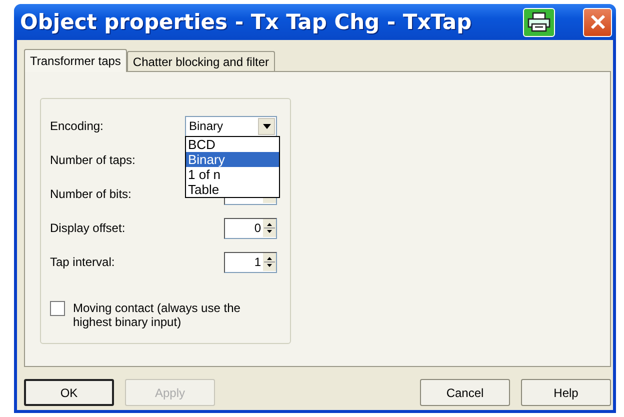 The width and height of the screenshot is (624, 417). Describe the element at coordinates (465, 392) in the screenshot. I see `dialog-button: Cancel` at that location.